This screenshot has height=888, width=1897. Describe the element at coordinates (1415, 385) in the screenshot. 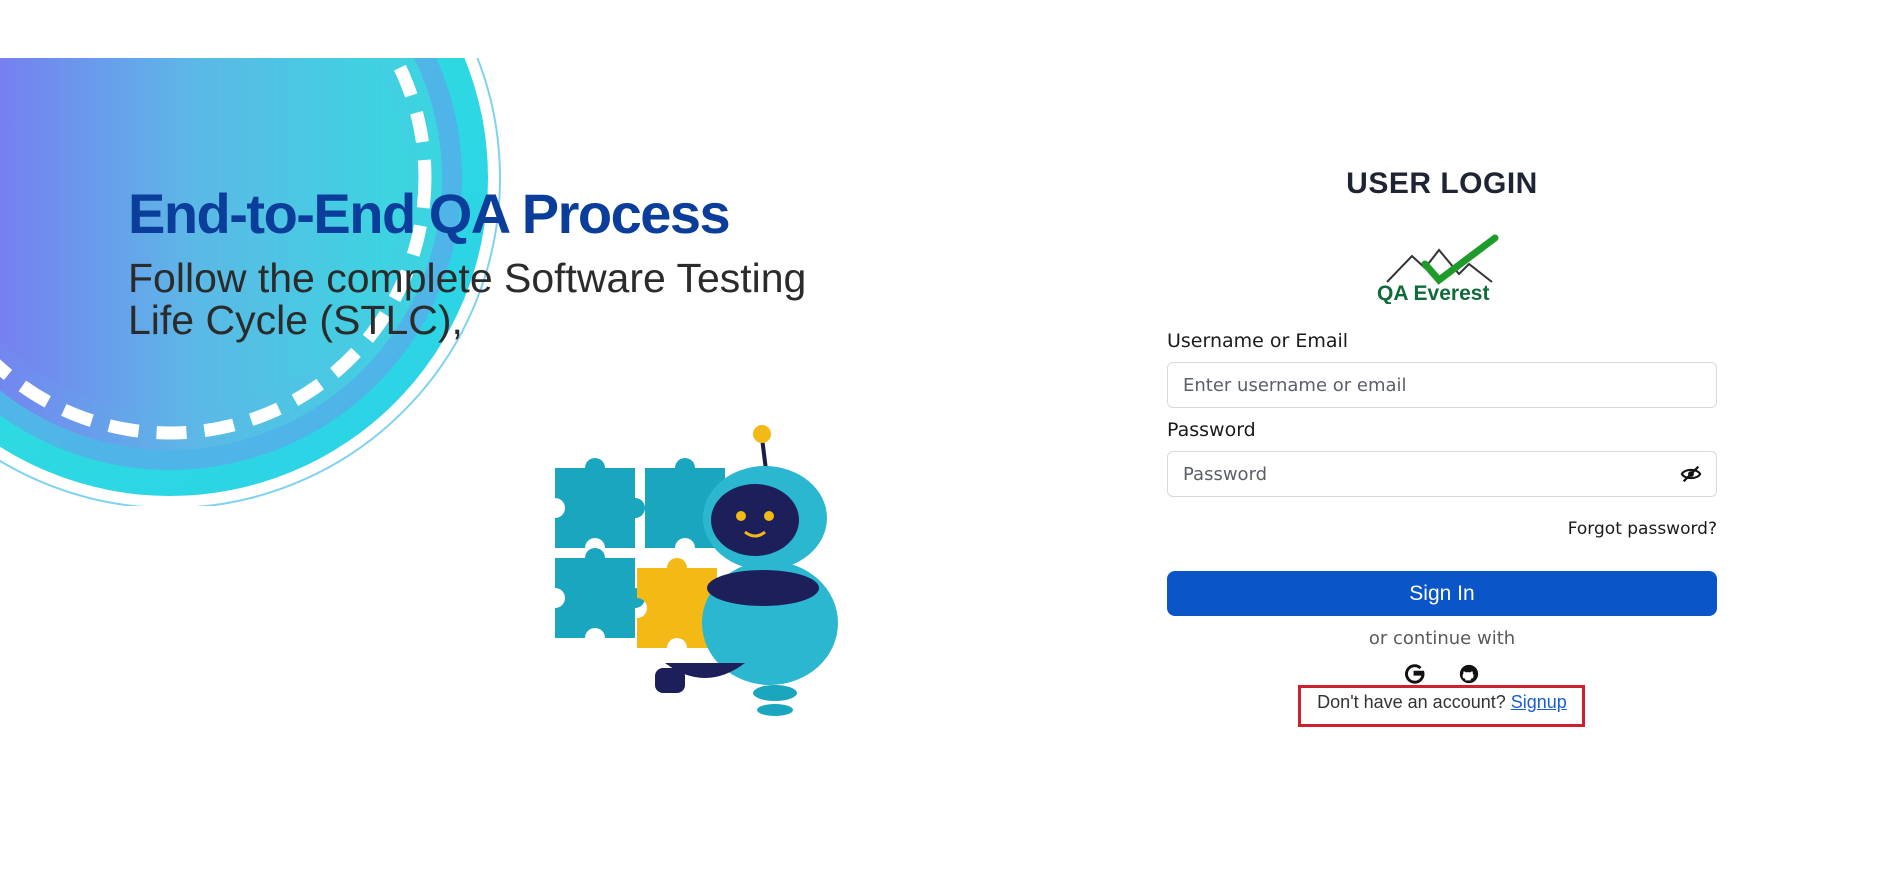

I see `username-input` at that location.